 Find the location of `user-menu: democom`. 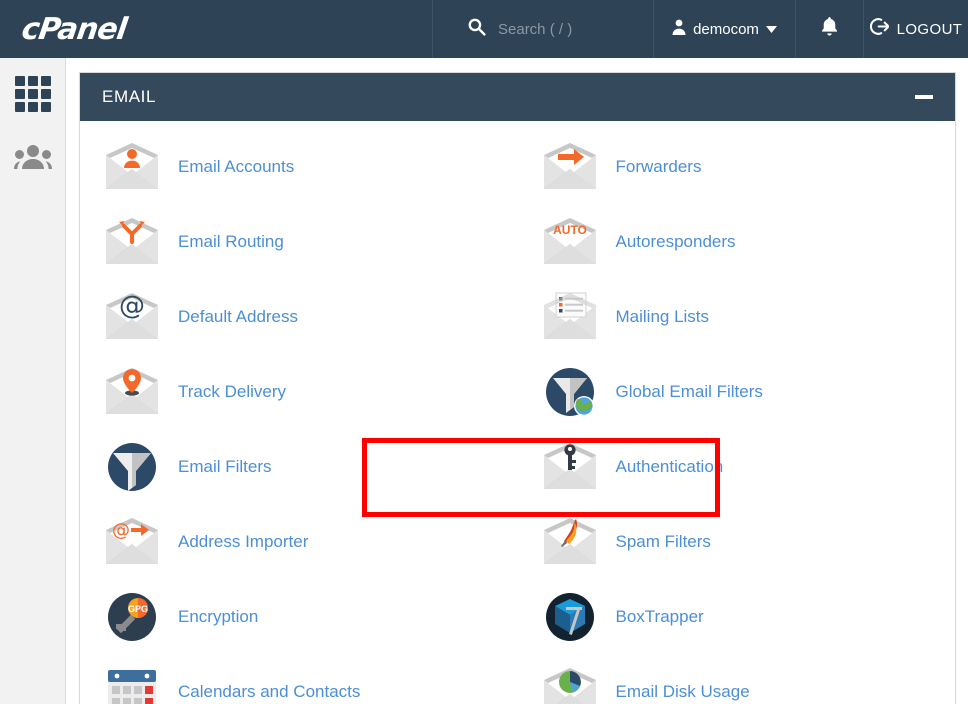

user-menu: democom is located at coordinates (725, 29).